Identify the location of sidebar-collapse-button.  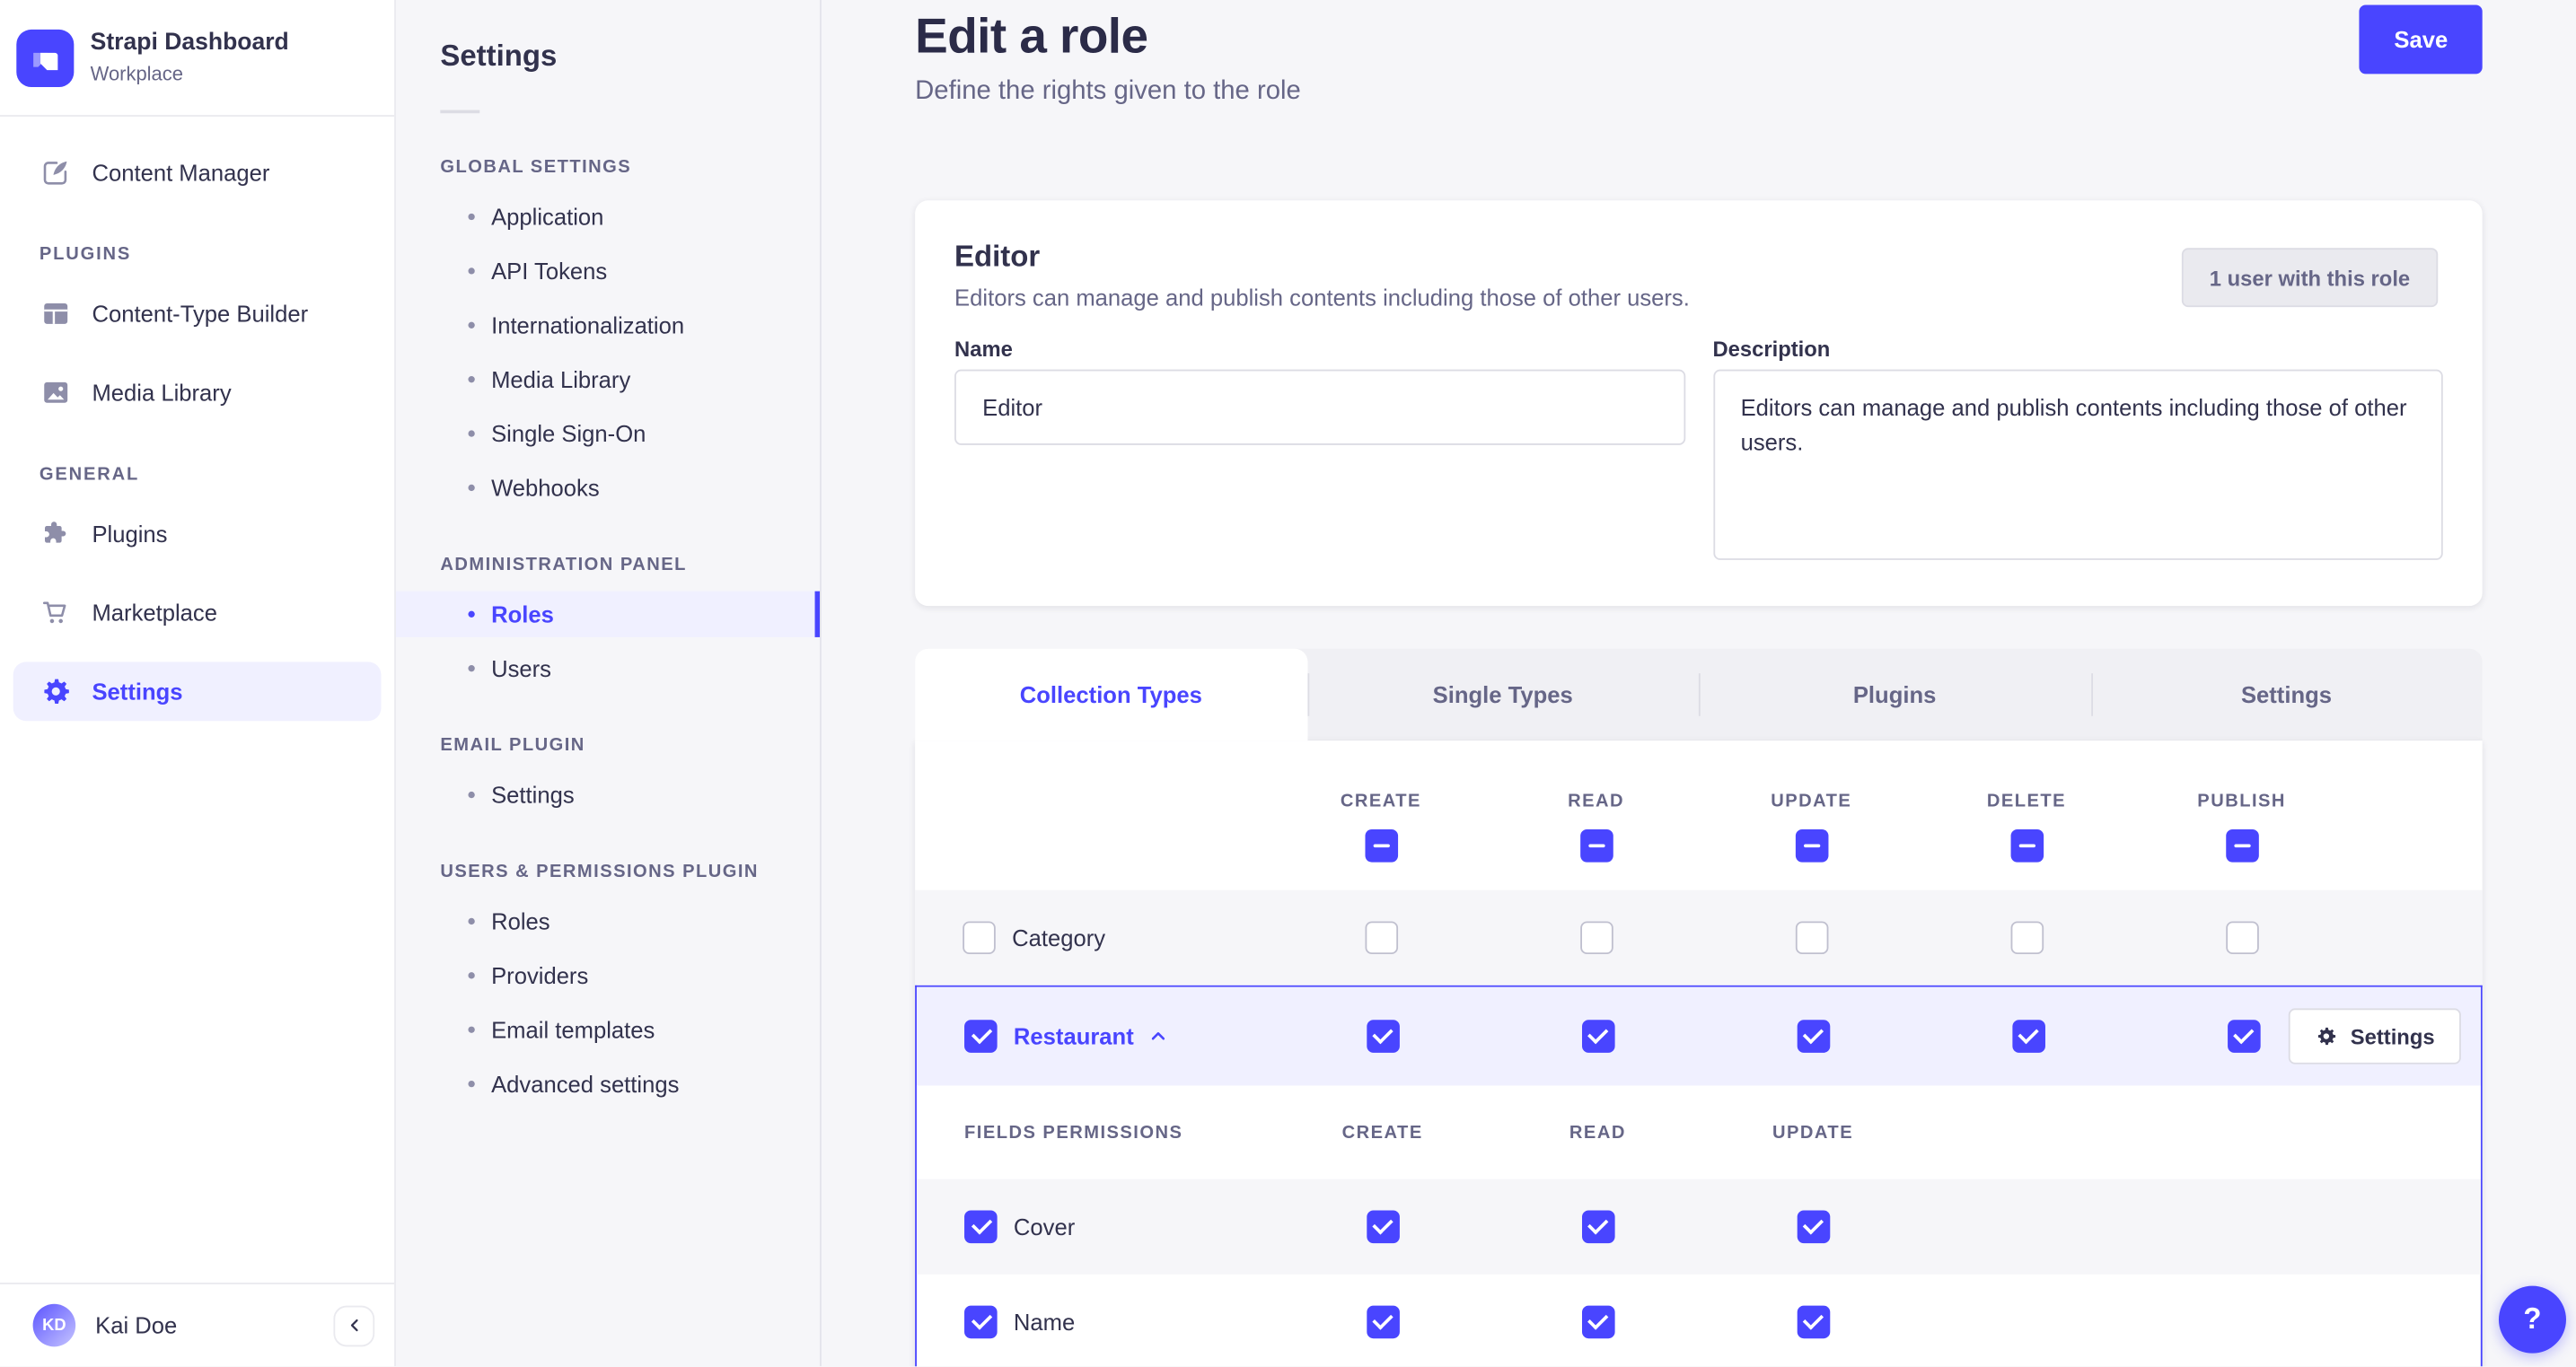
(354, 1325).